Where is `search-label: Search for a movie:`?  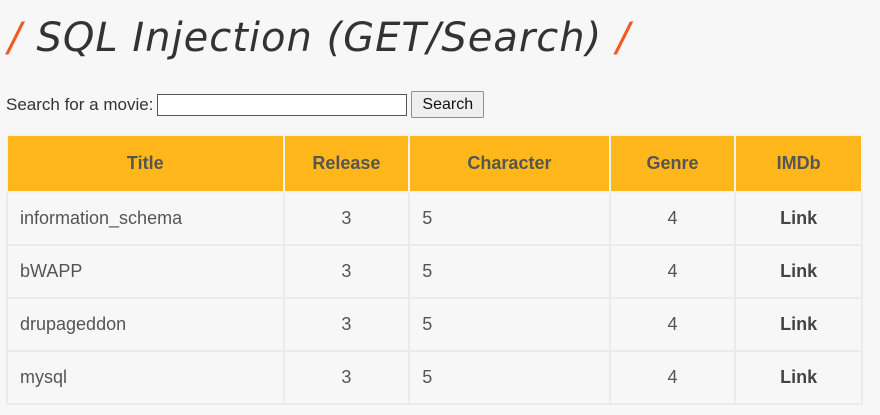 search-label: Search for a movie: is located at coordinates (80, 104).